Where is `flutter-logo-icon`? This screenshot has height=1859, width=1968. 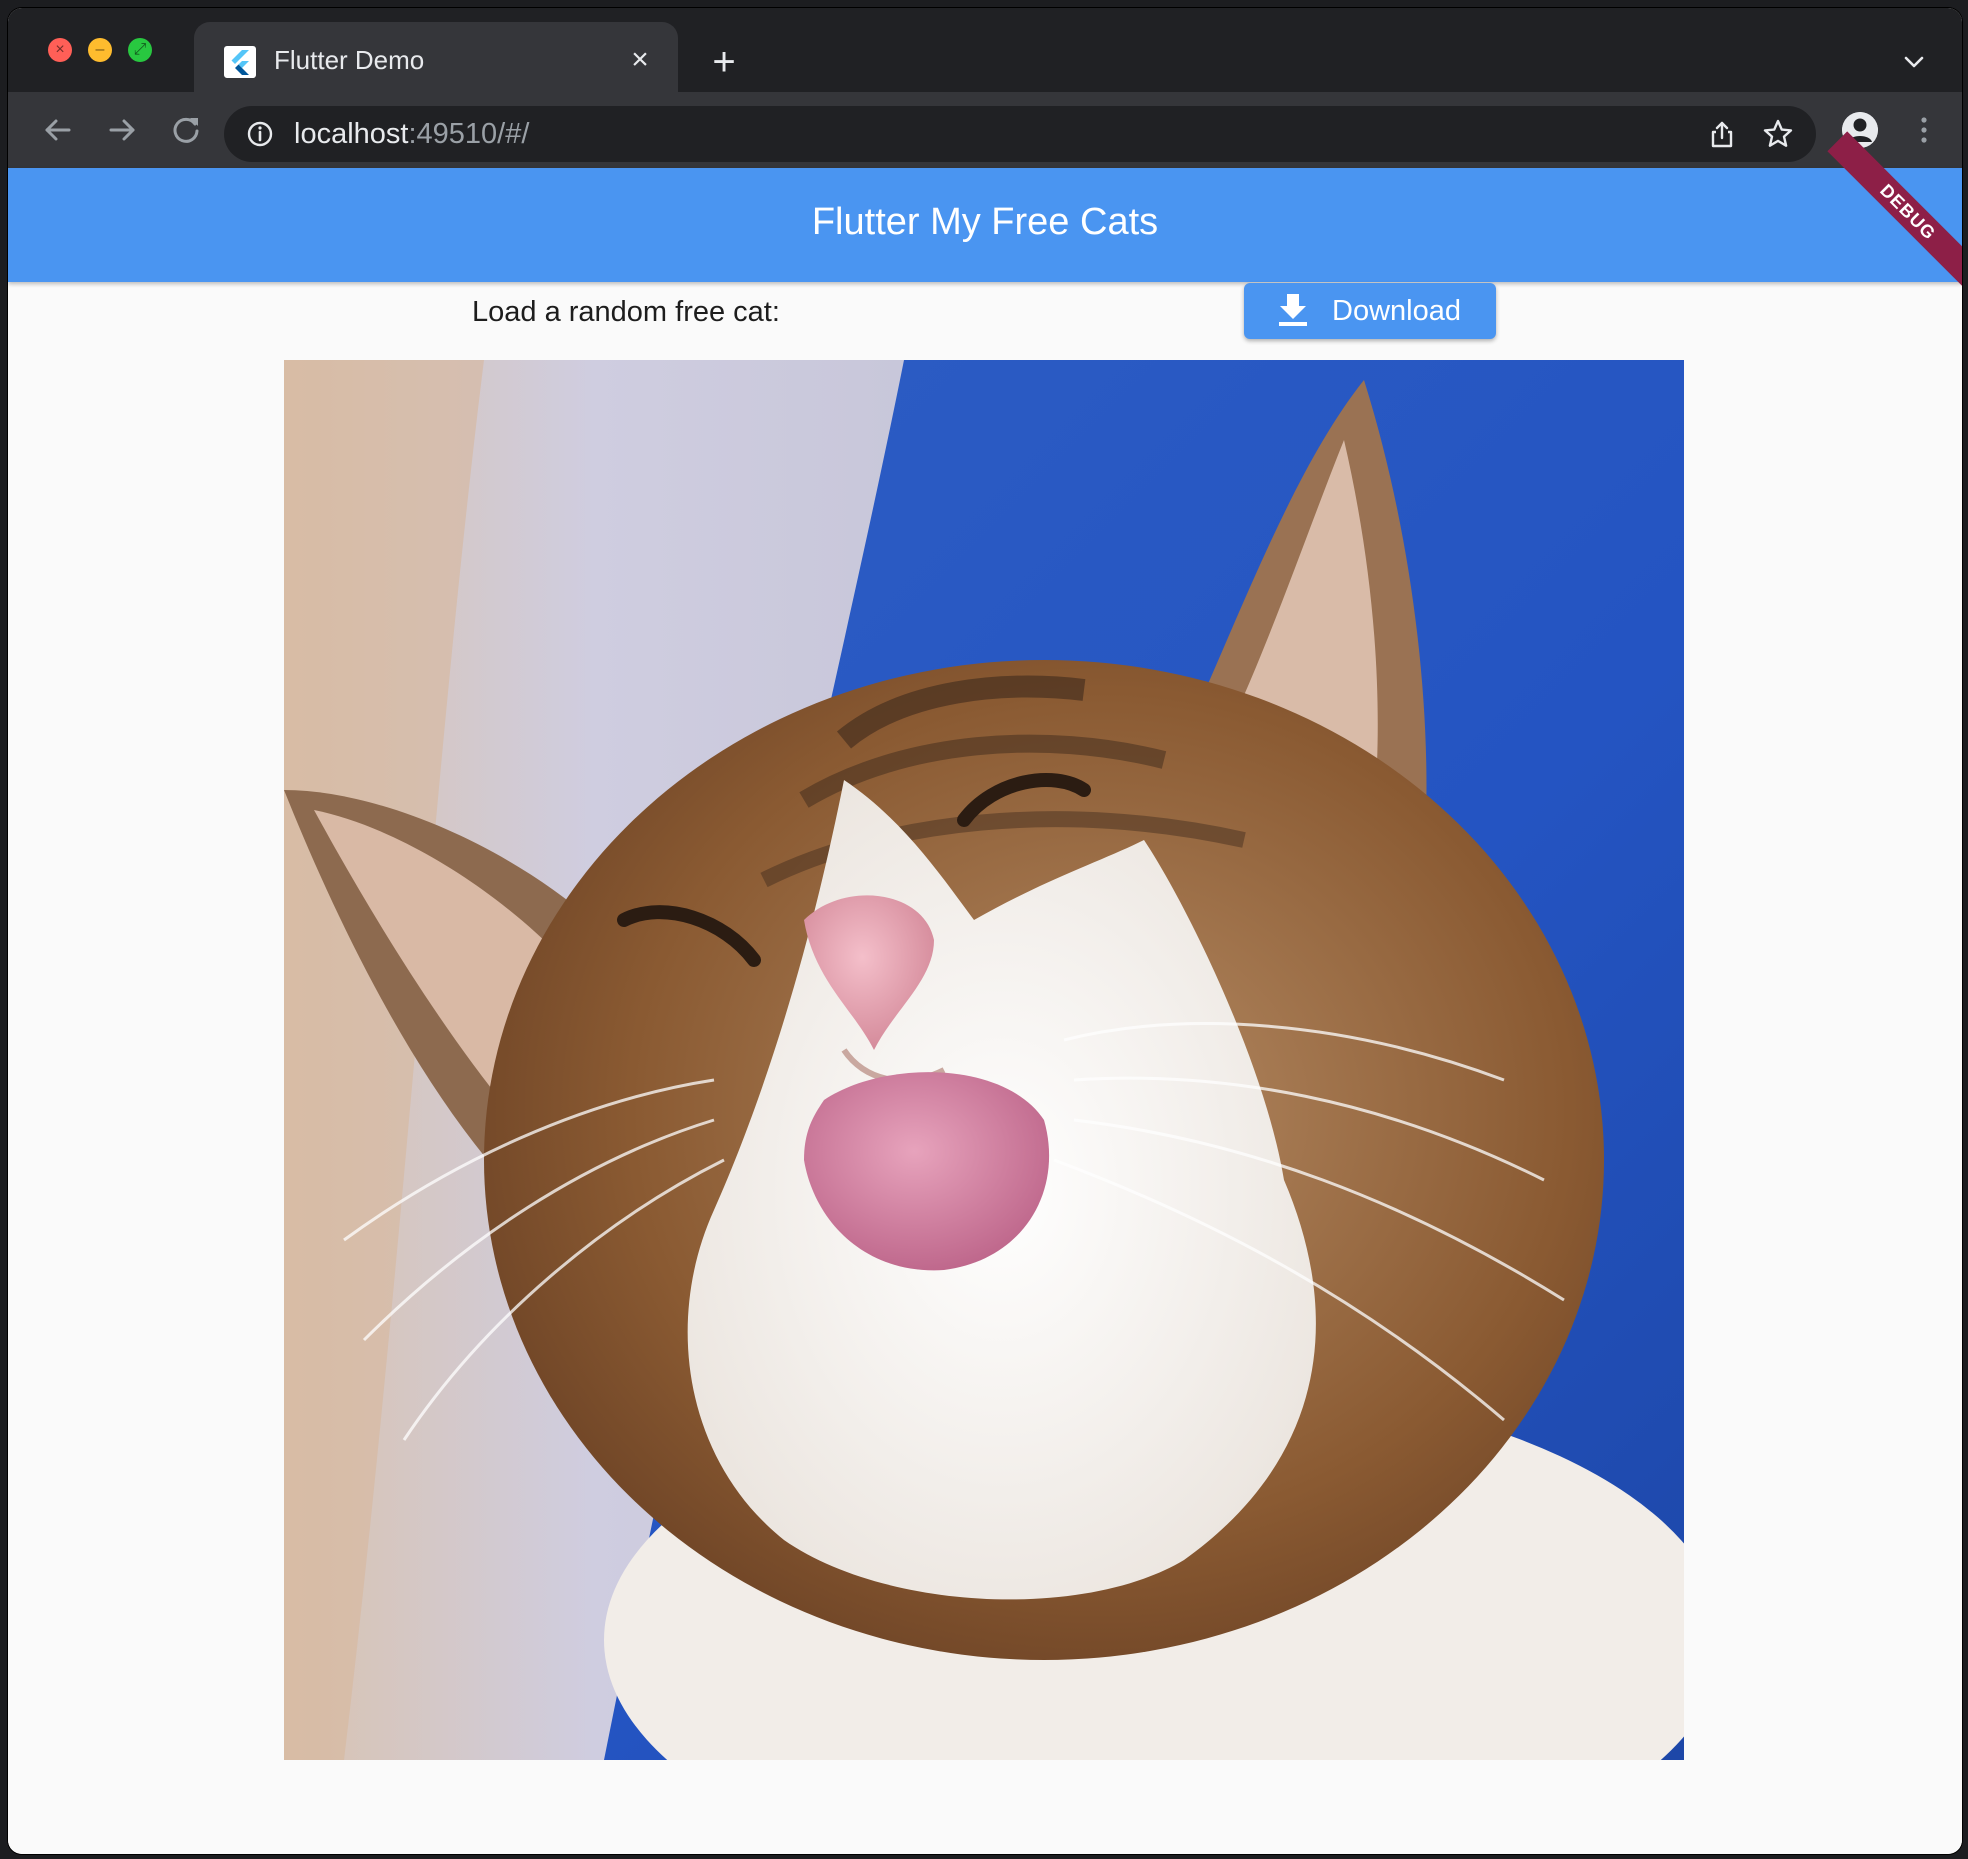 flutter-logo-icon is located at coordinates (240, 62).